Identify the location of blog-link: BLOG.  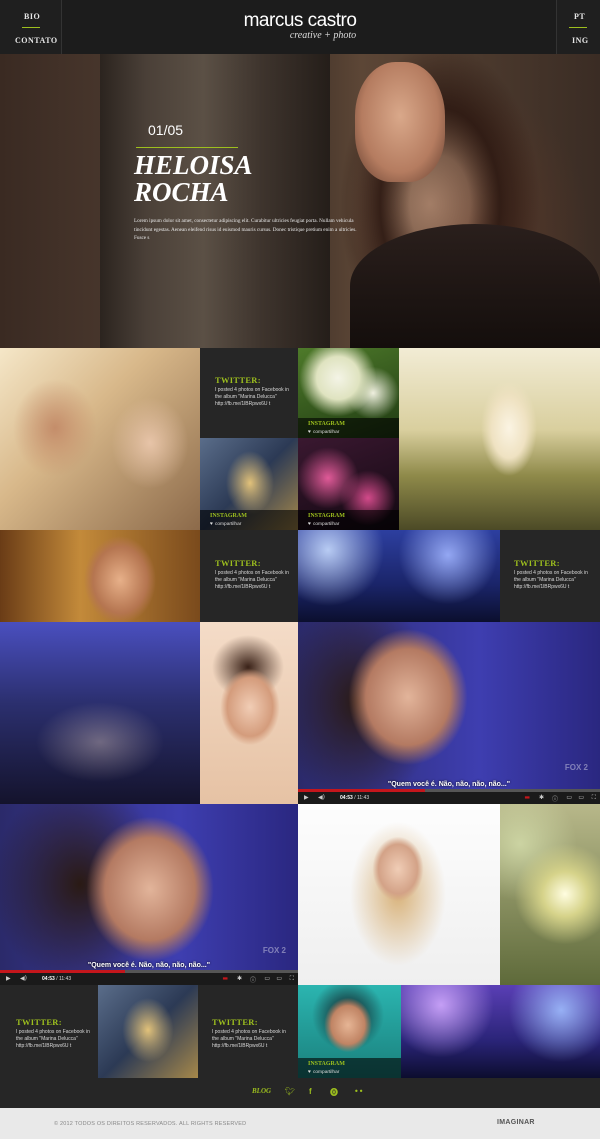
(261, 1091).